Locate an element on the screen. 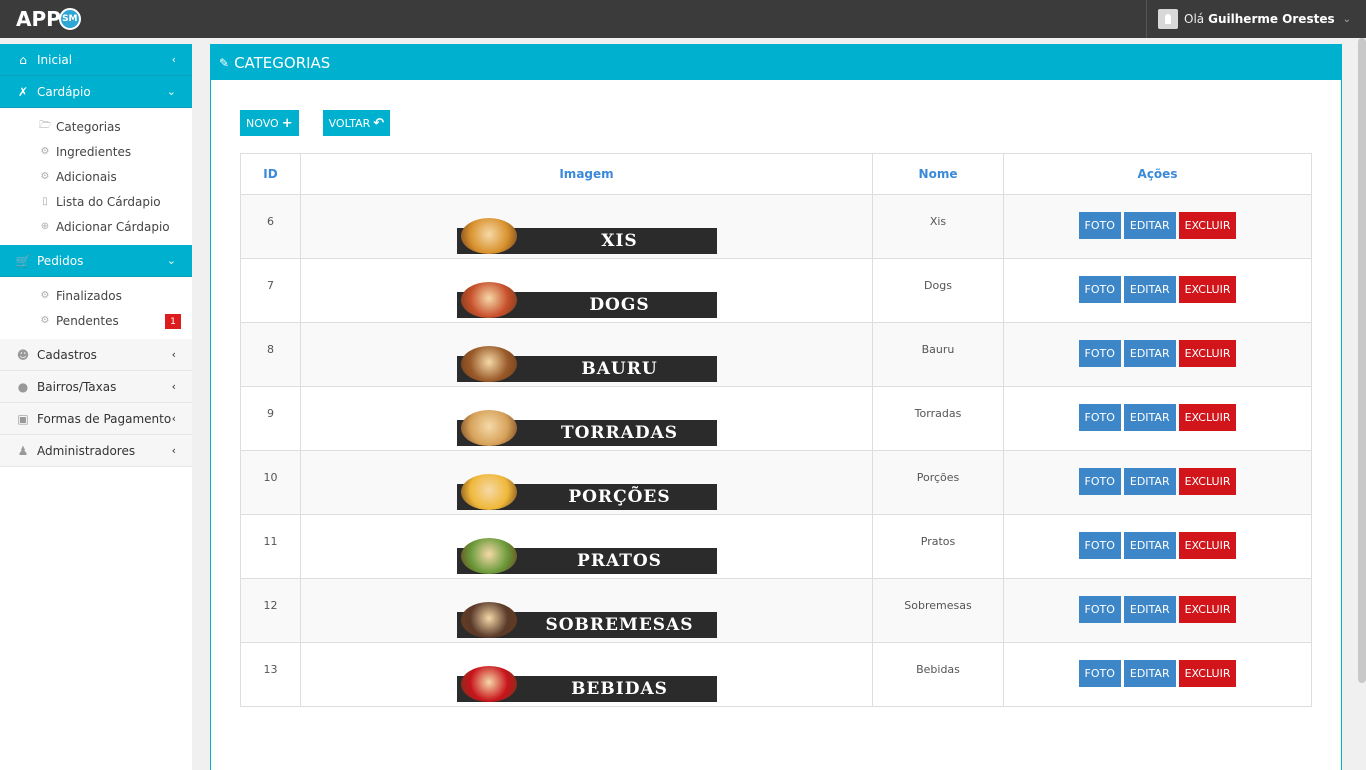 The height and width of the screenshot is (770, 1366). table-row: 9 TORRADAS Torradas FOTO EDITAR EXCLUIR is located at coordinates (776, 418).